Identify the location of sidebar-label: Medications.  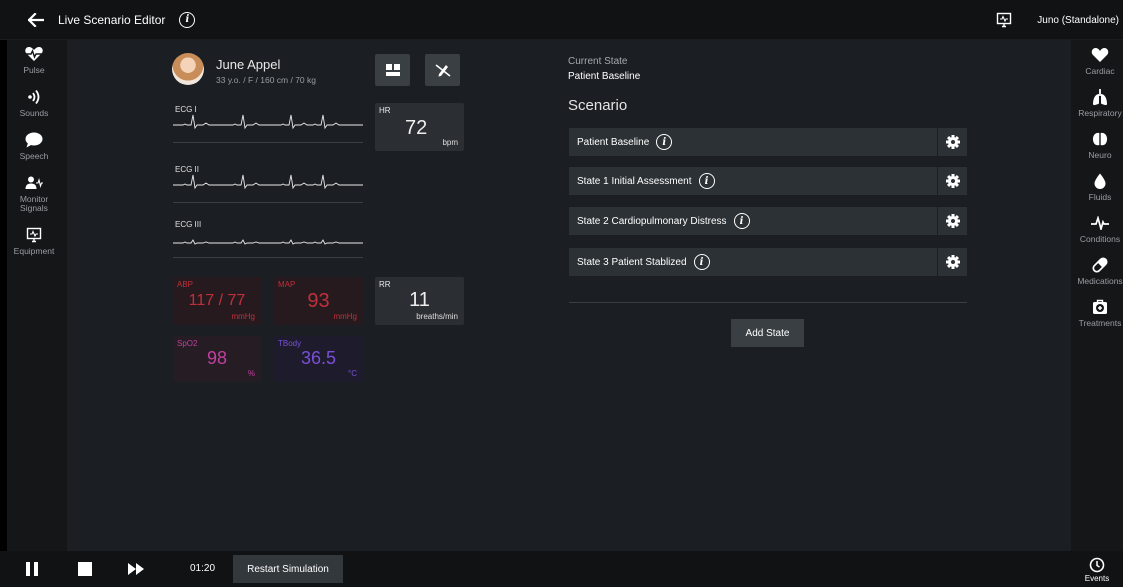
(1100, 281).